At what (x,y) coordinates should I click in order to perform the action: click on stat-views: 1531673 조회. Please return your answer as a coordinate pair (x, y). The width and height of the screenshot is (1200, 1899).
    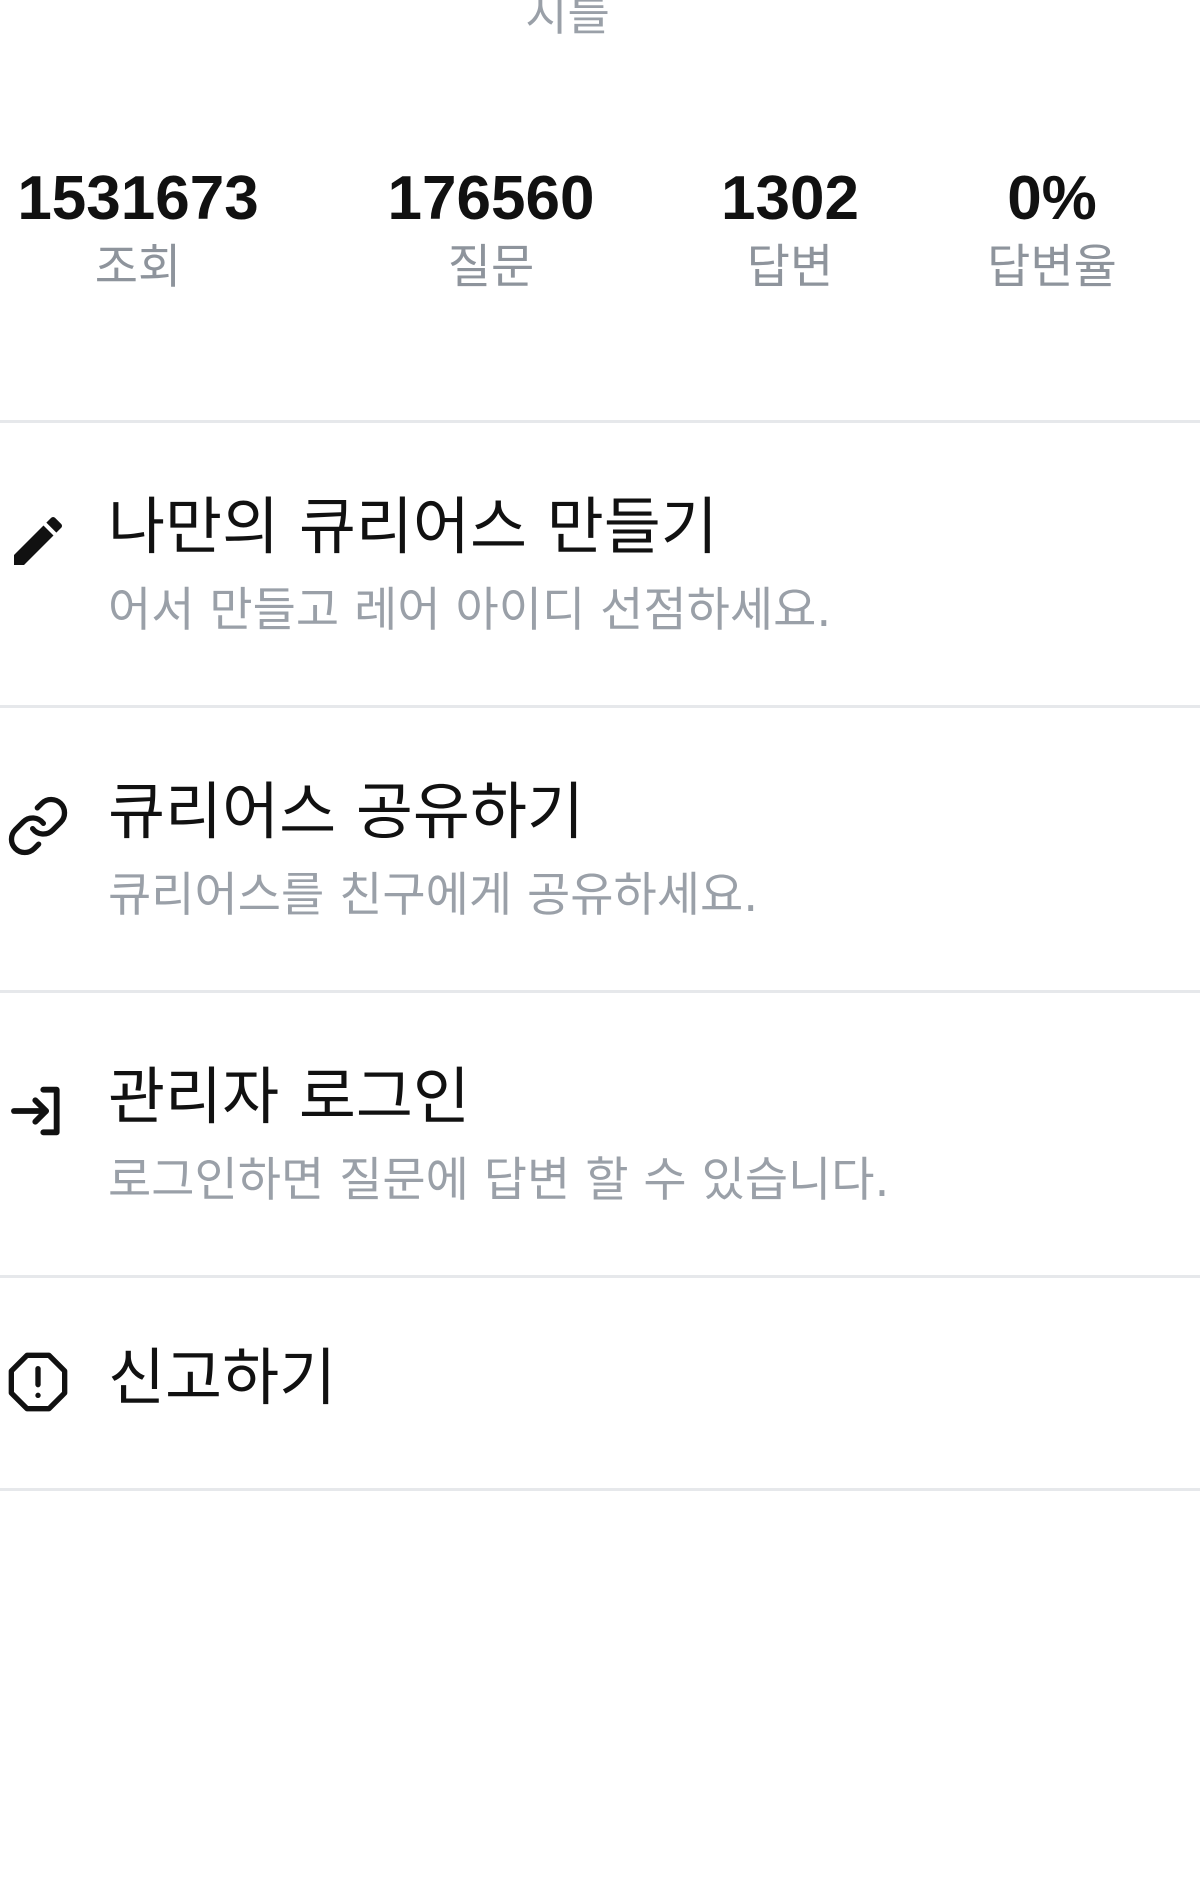
    Looking at the image, I should click on (144, 230).